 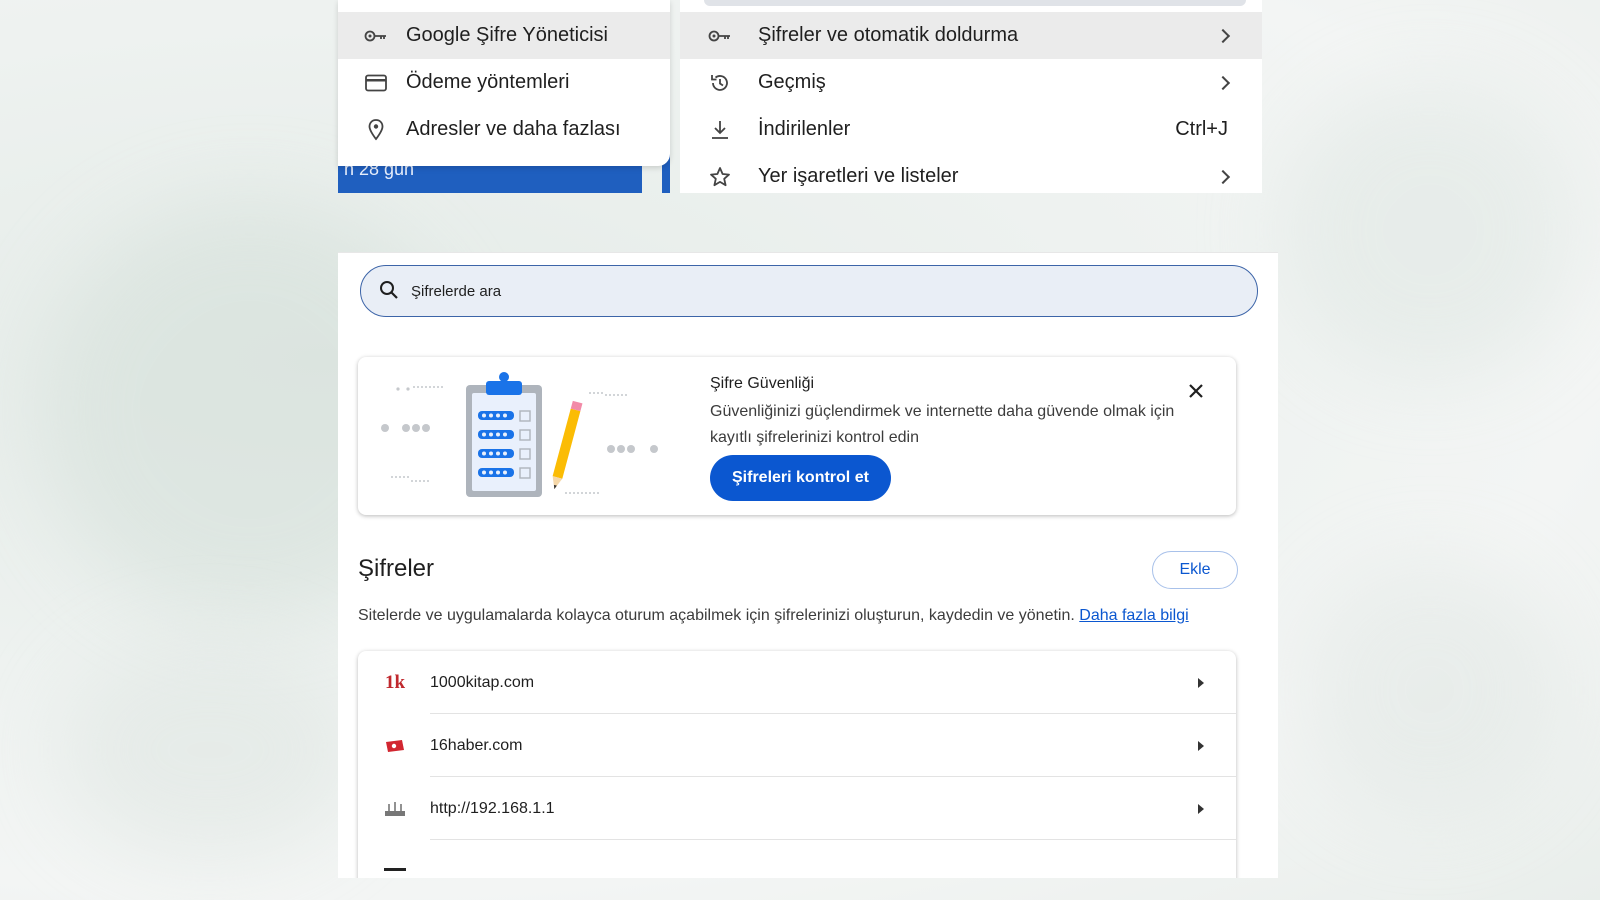 What do you see at coordinates (507, 35) in the screenshot?
I see `submenu-item-label: Google Şifre Yöneticisi` at bounding box center [507, 35].